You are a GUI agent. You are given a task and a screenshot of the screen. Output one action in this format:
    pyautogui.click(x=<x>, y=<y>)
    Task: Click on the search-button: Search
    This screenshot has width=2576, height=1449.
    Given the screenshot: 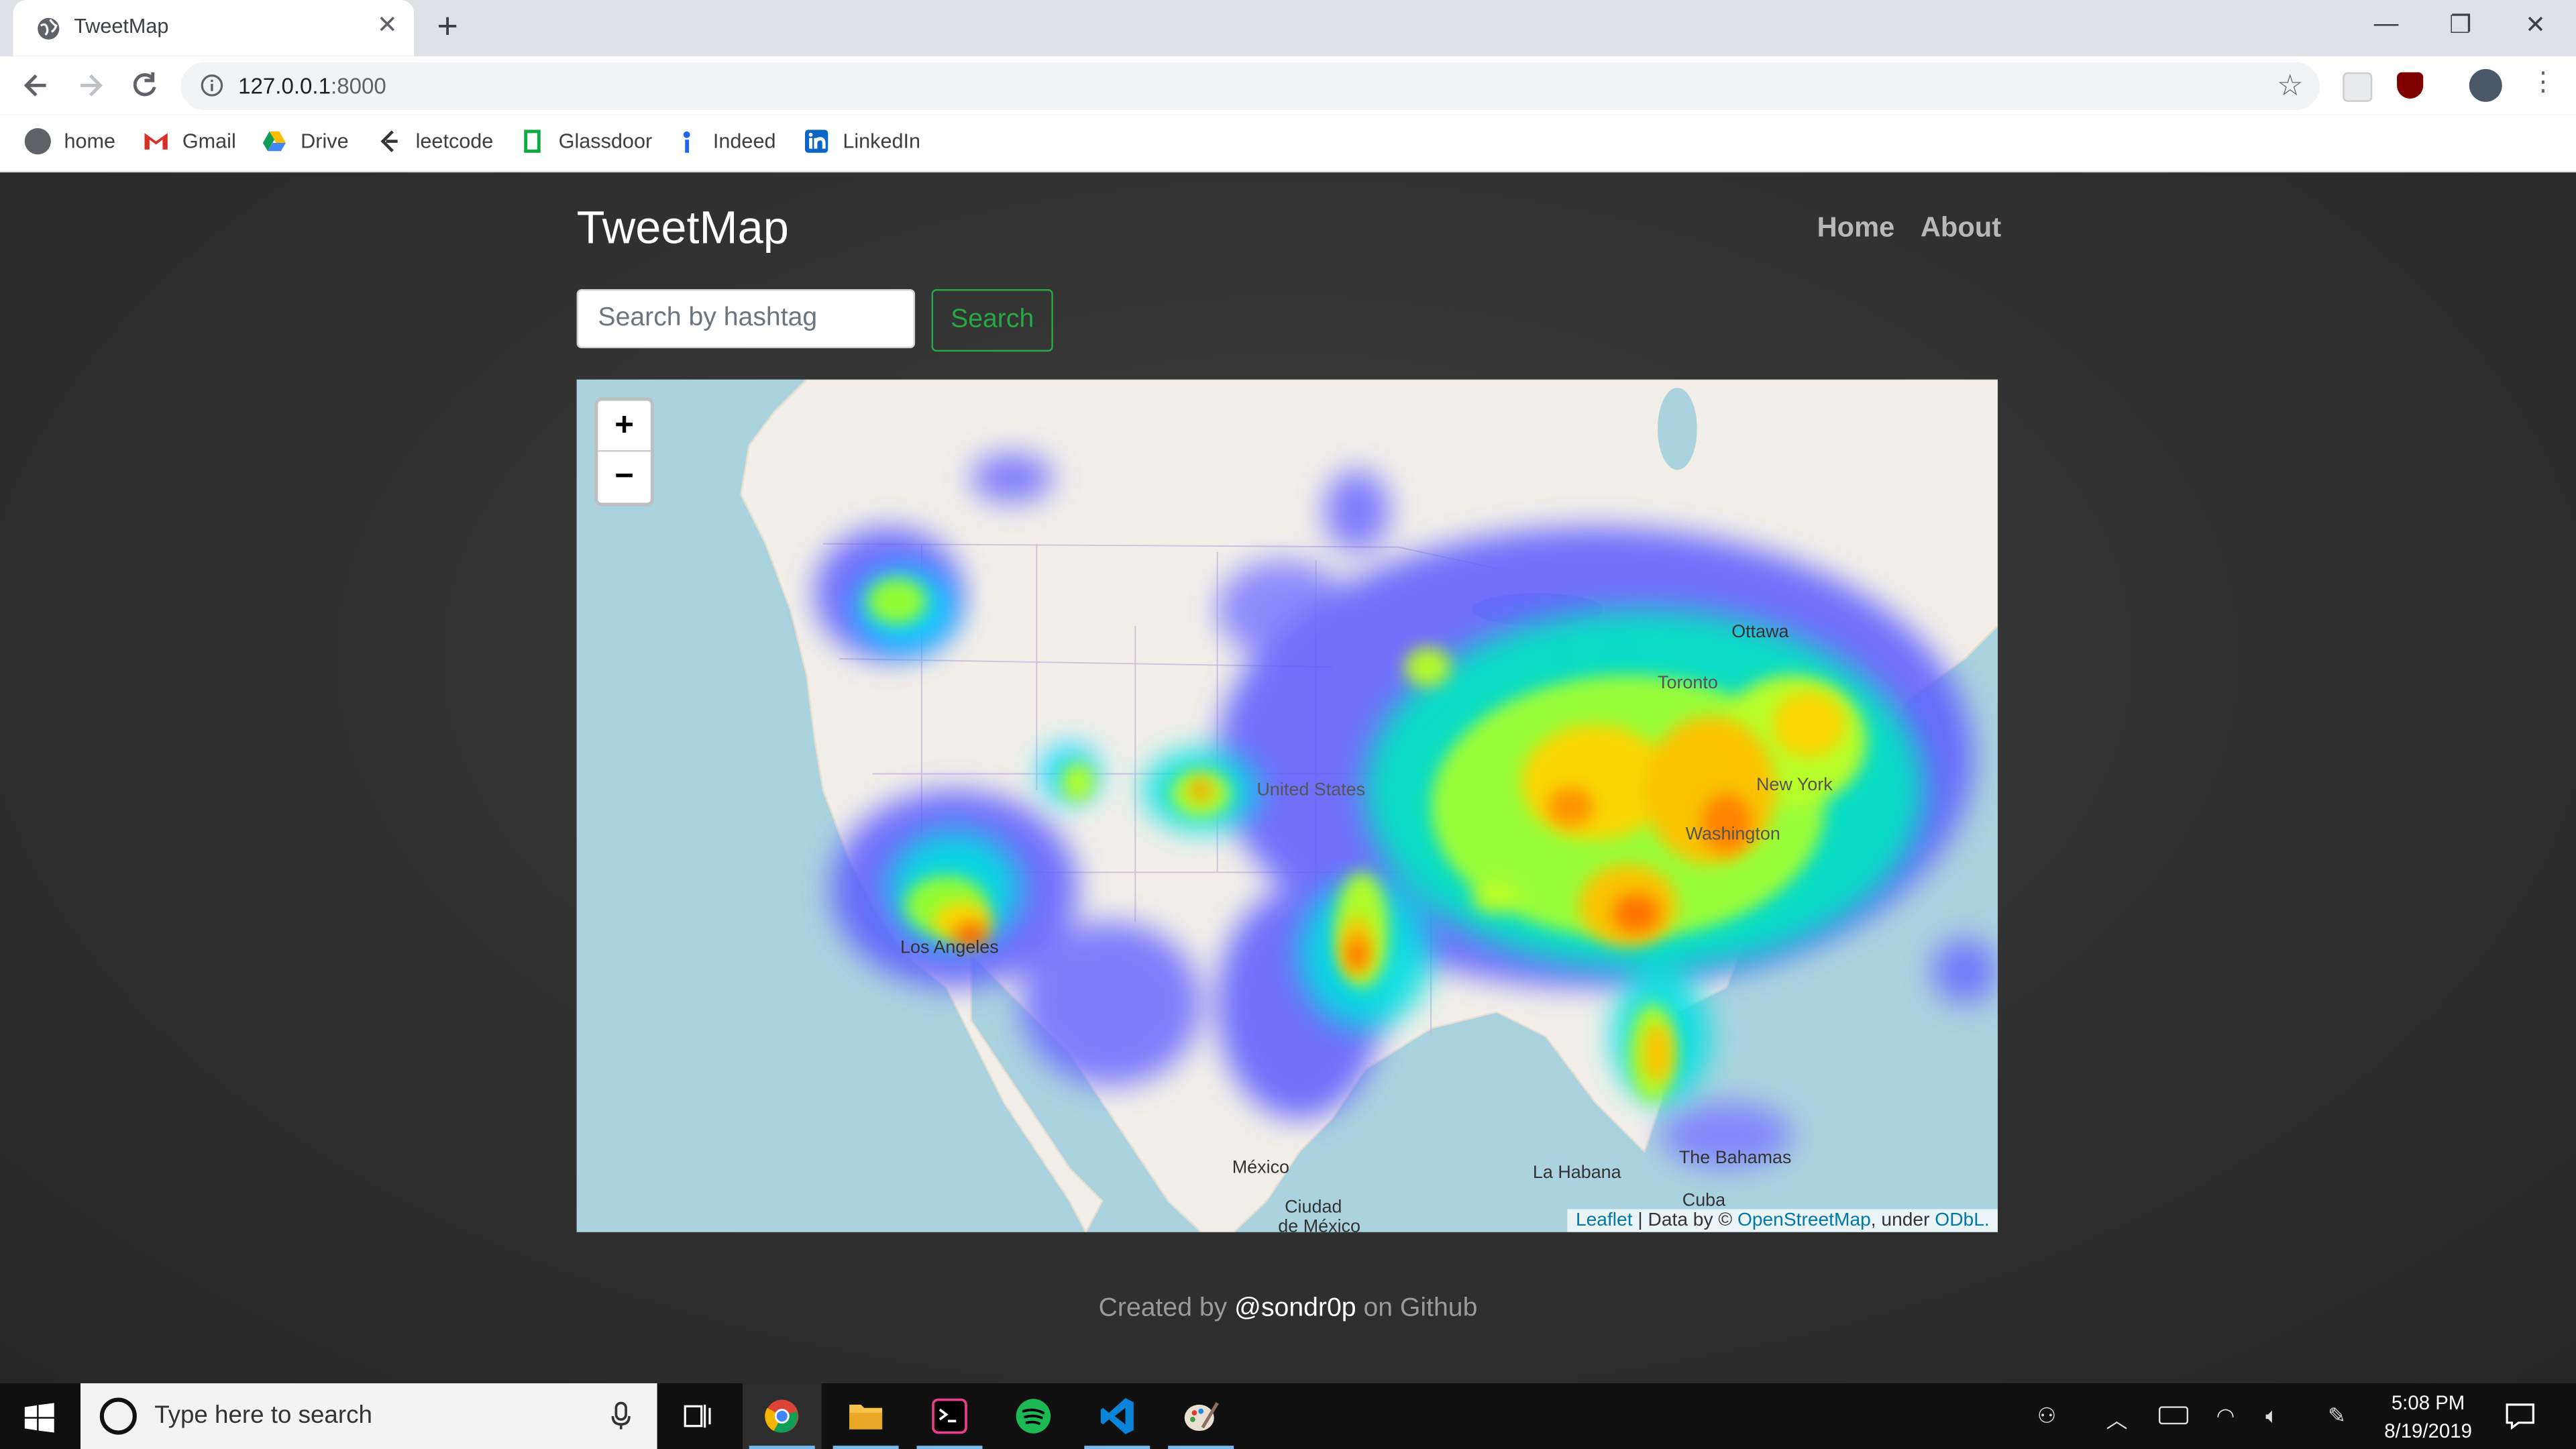 What is the action you would take?
    pyautogui.click(x=992, y=320)
    